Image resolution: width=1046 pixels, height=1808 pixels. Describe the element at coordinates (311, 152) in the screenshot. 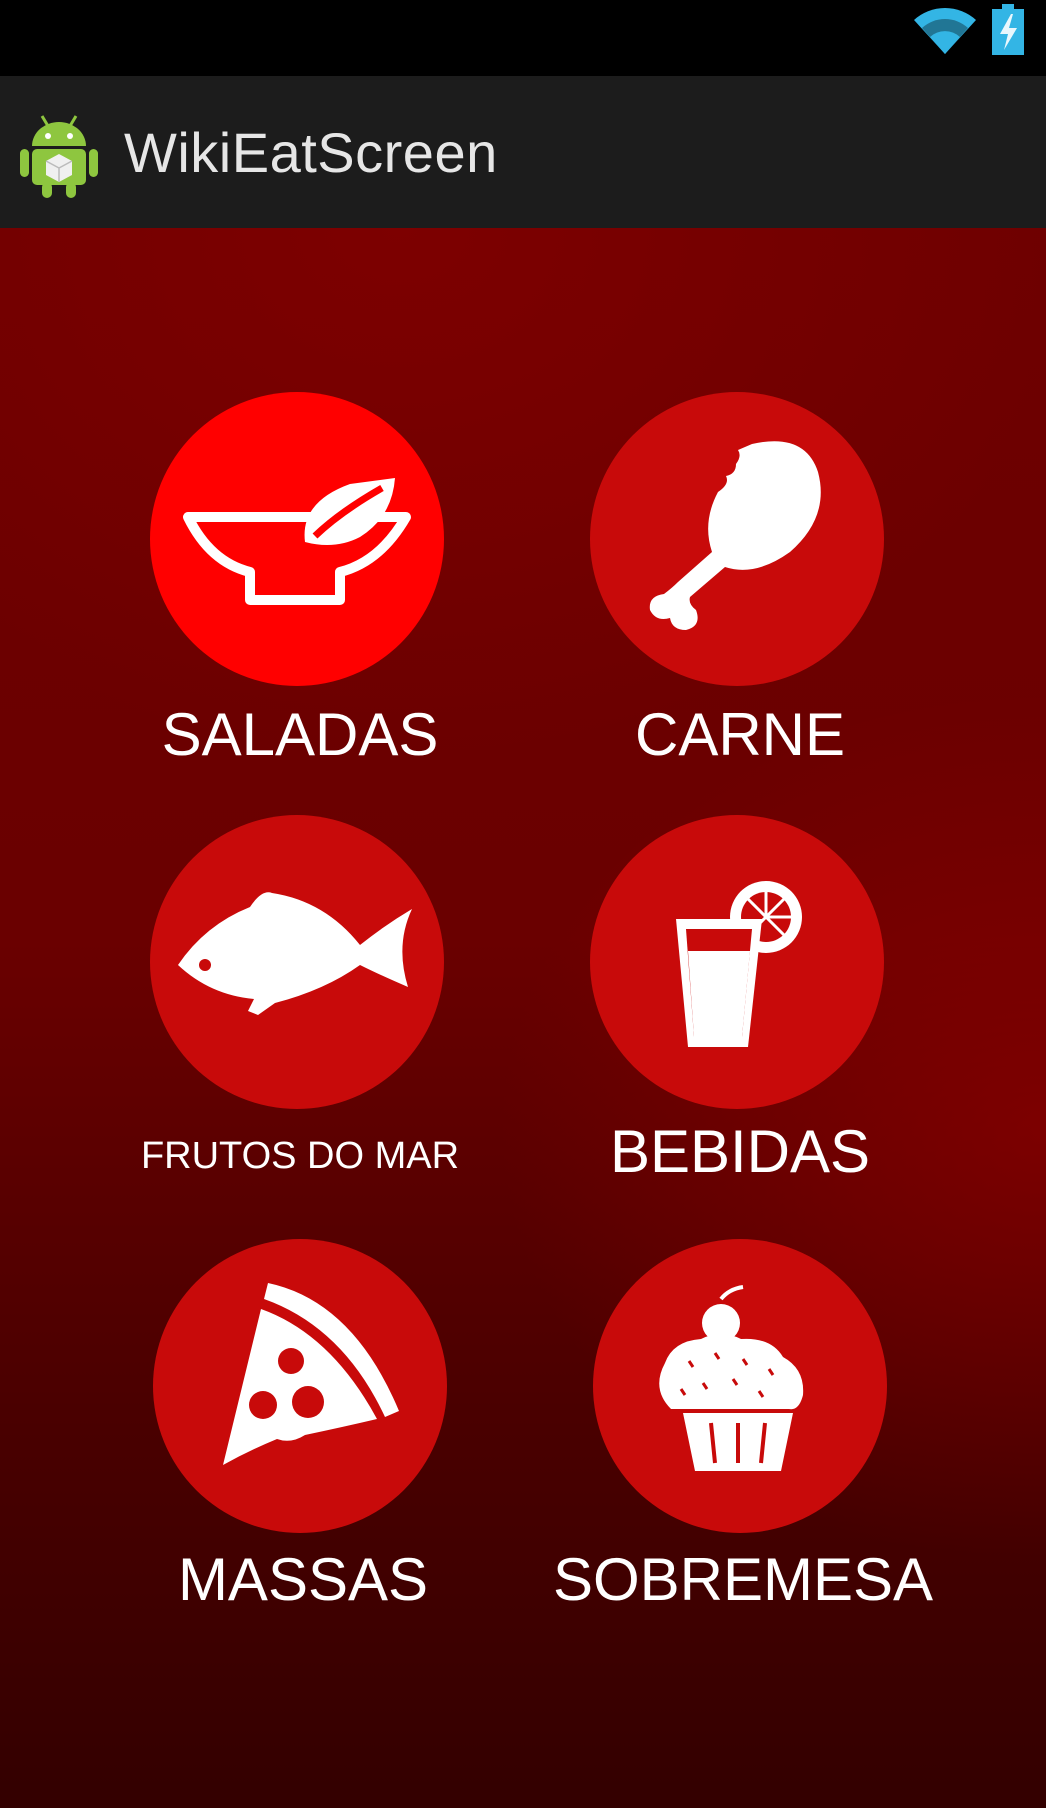

I see `app-title: WikiEatScreen` at that location.